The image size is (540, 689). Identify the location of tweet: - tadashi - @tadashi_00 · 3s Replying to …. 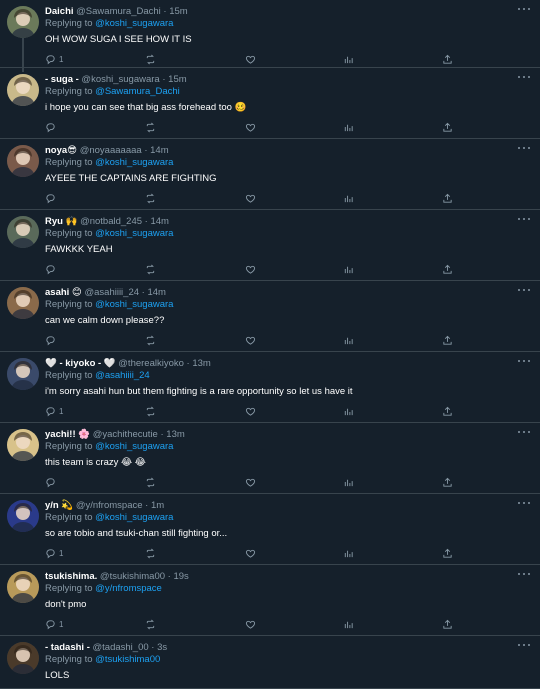
(270, 662).